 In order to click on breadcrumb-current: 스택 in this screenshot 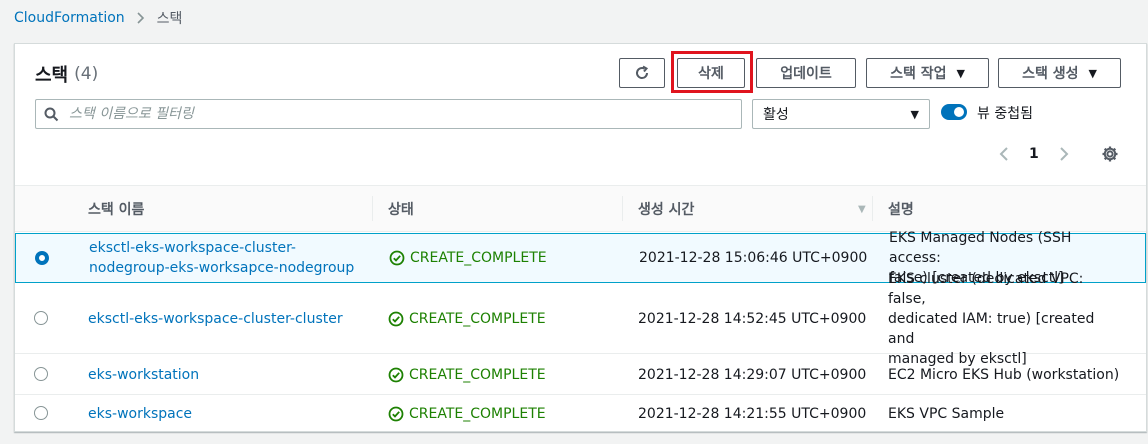, I will do `click(169, 19)`.